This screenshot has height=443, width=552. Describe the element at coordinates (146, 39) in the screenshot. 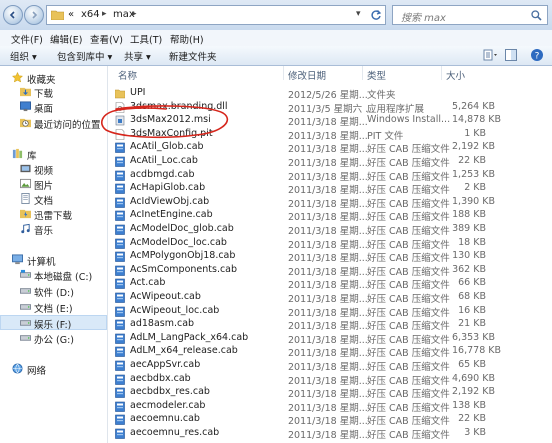

I see `menu-tools: 工具(T)` at that location.